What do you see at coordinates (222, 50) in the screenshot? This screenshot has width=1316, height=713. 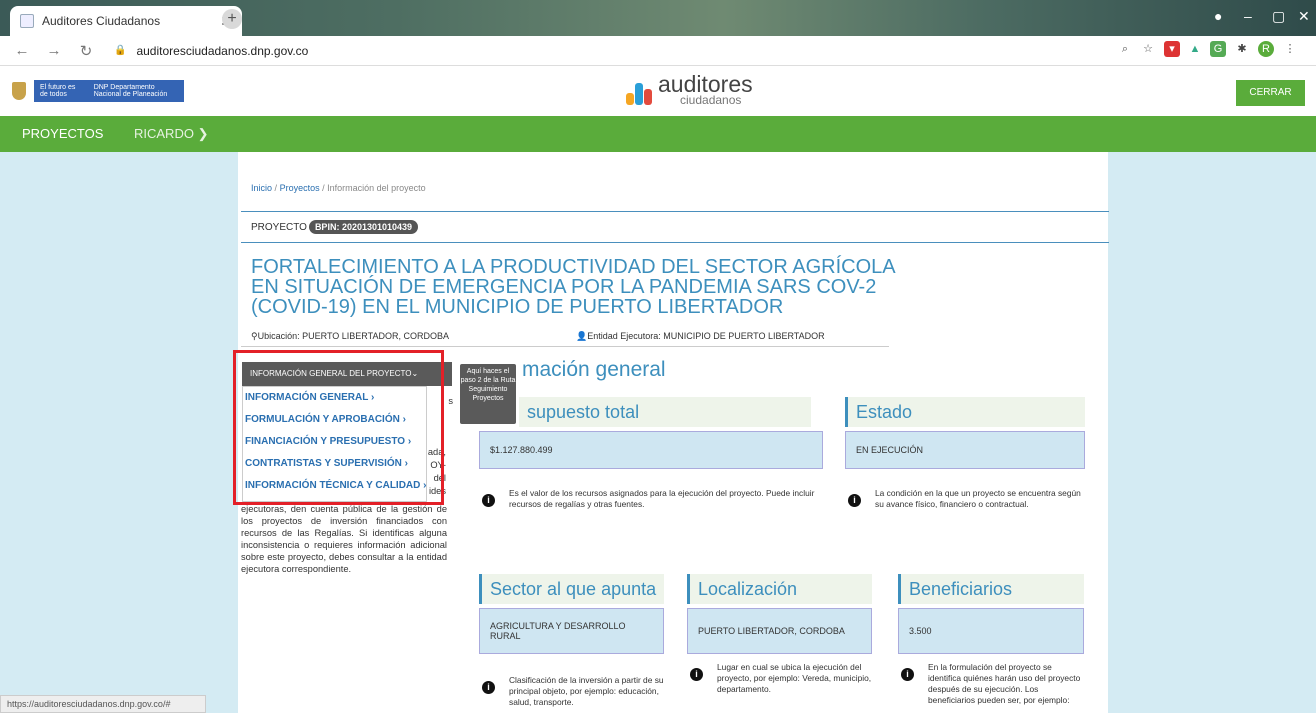 I see `url-text: auditoresciudadanos.dnp.gov.co` at bounding box center [222, 50].